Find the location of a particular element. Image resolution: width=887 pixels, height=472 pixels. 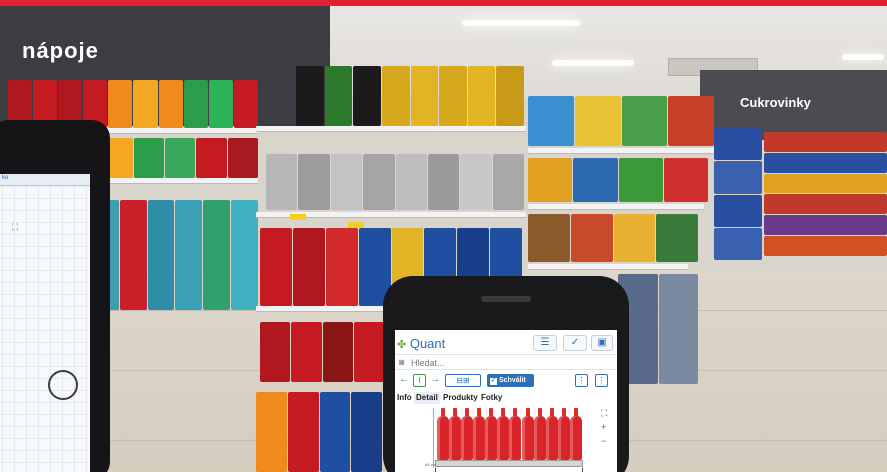

check-button: ✓ is located at coordinates (575, 343).